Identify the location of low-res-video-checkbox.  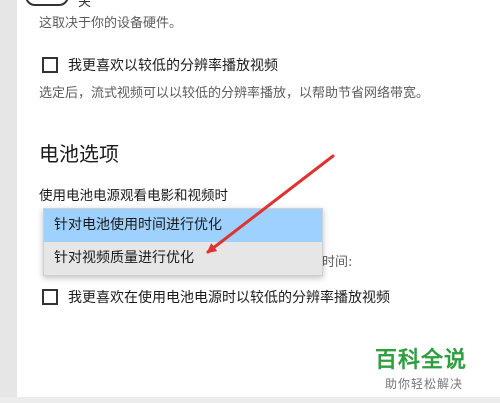
(50, 65).